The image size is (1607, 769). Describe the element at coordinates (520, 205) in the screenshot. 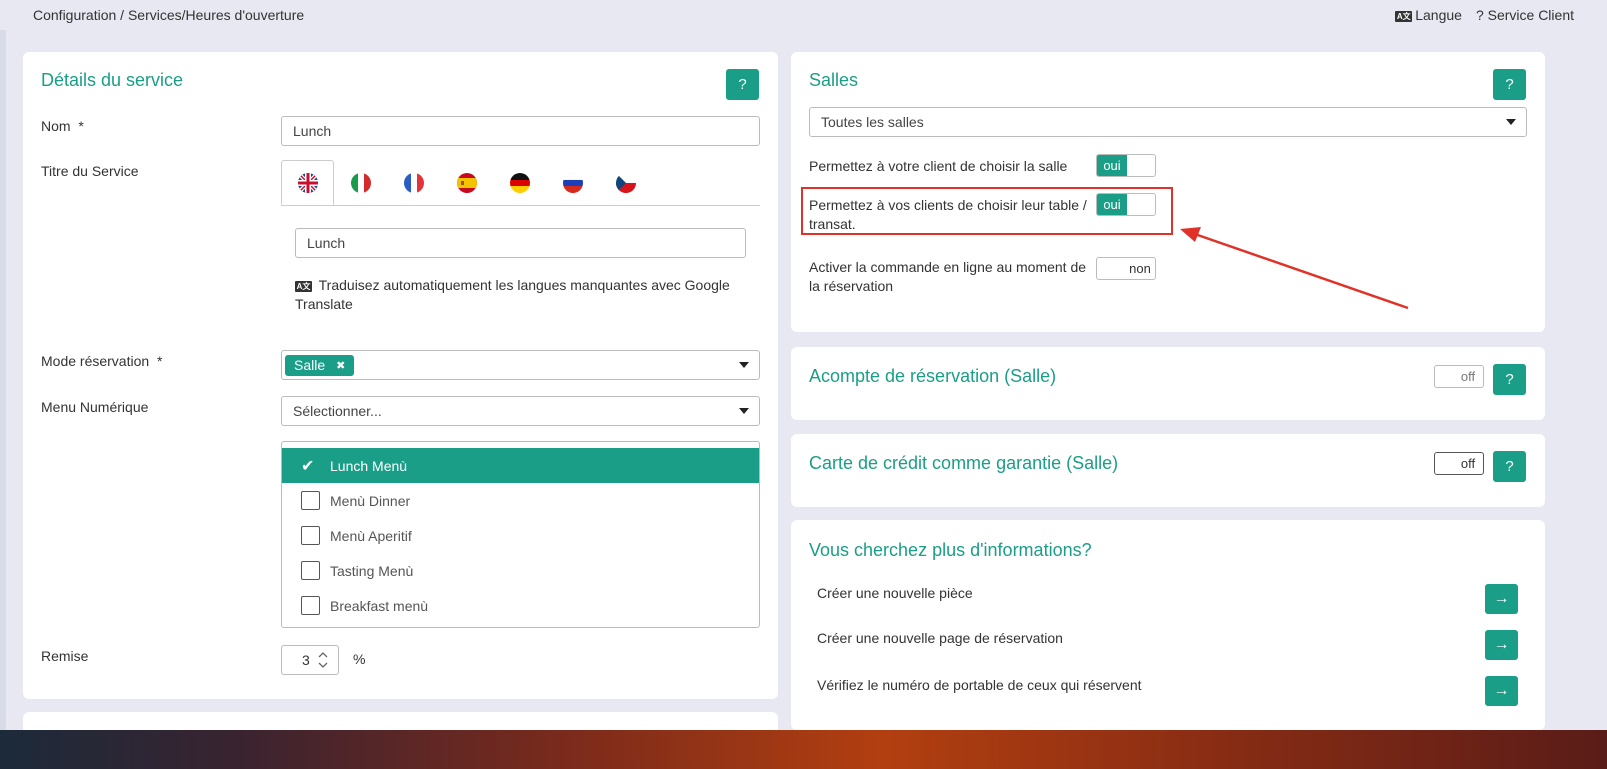

I see `language-tabs-divider` at that location.